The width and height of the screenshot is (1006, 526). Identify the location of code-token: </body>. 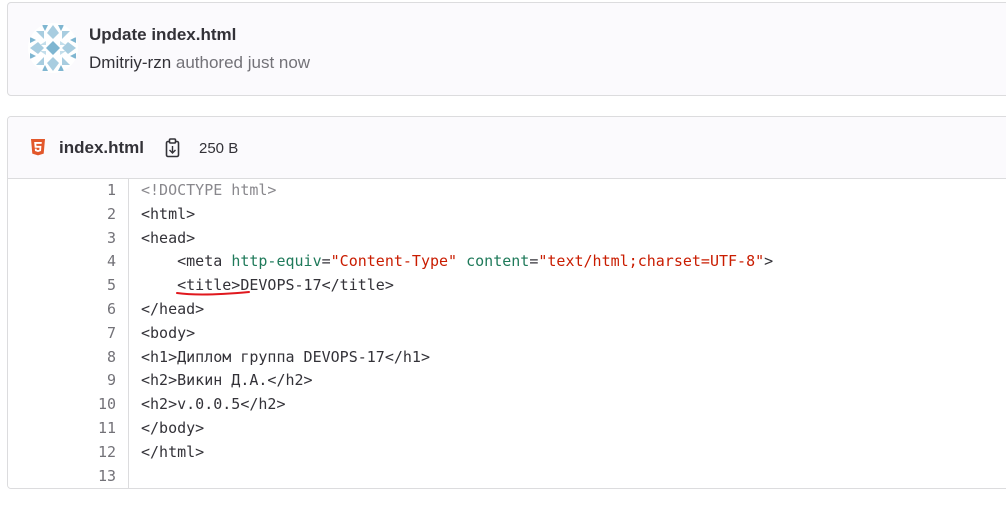
(173, 428).